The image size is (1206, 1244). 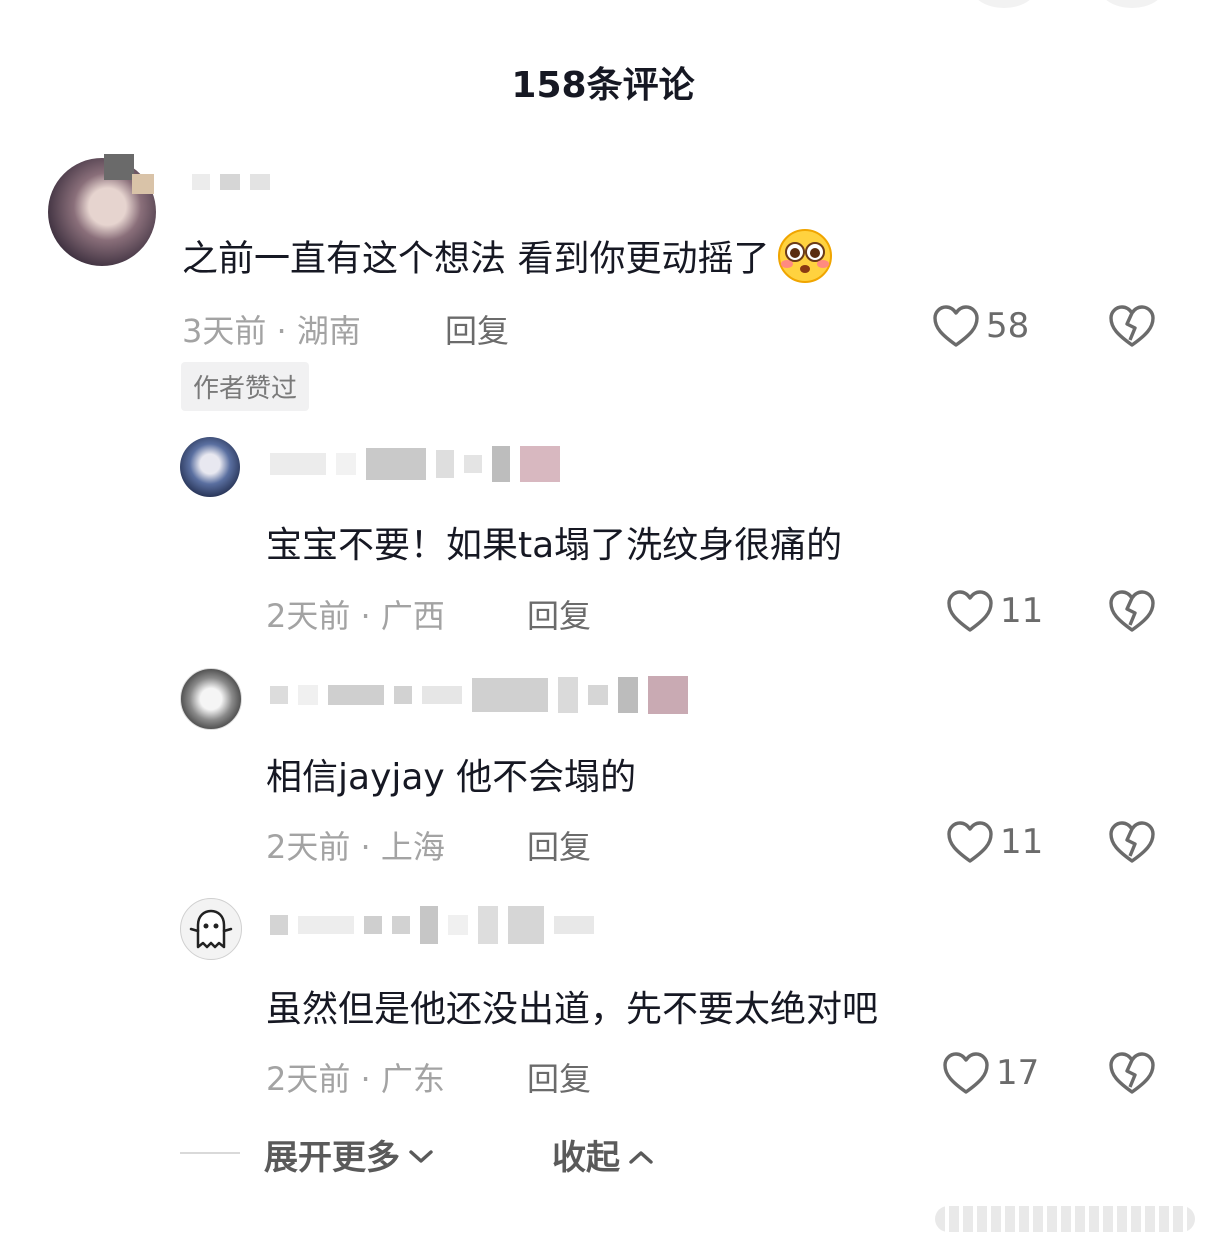 What do you see at coordinates (332, 1158) in the screenshot?
I see `expand-label: 展开更多` at bounding box center [332, 1158].